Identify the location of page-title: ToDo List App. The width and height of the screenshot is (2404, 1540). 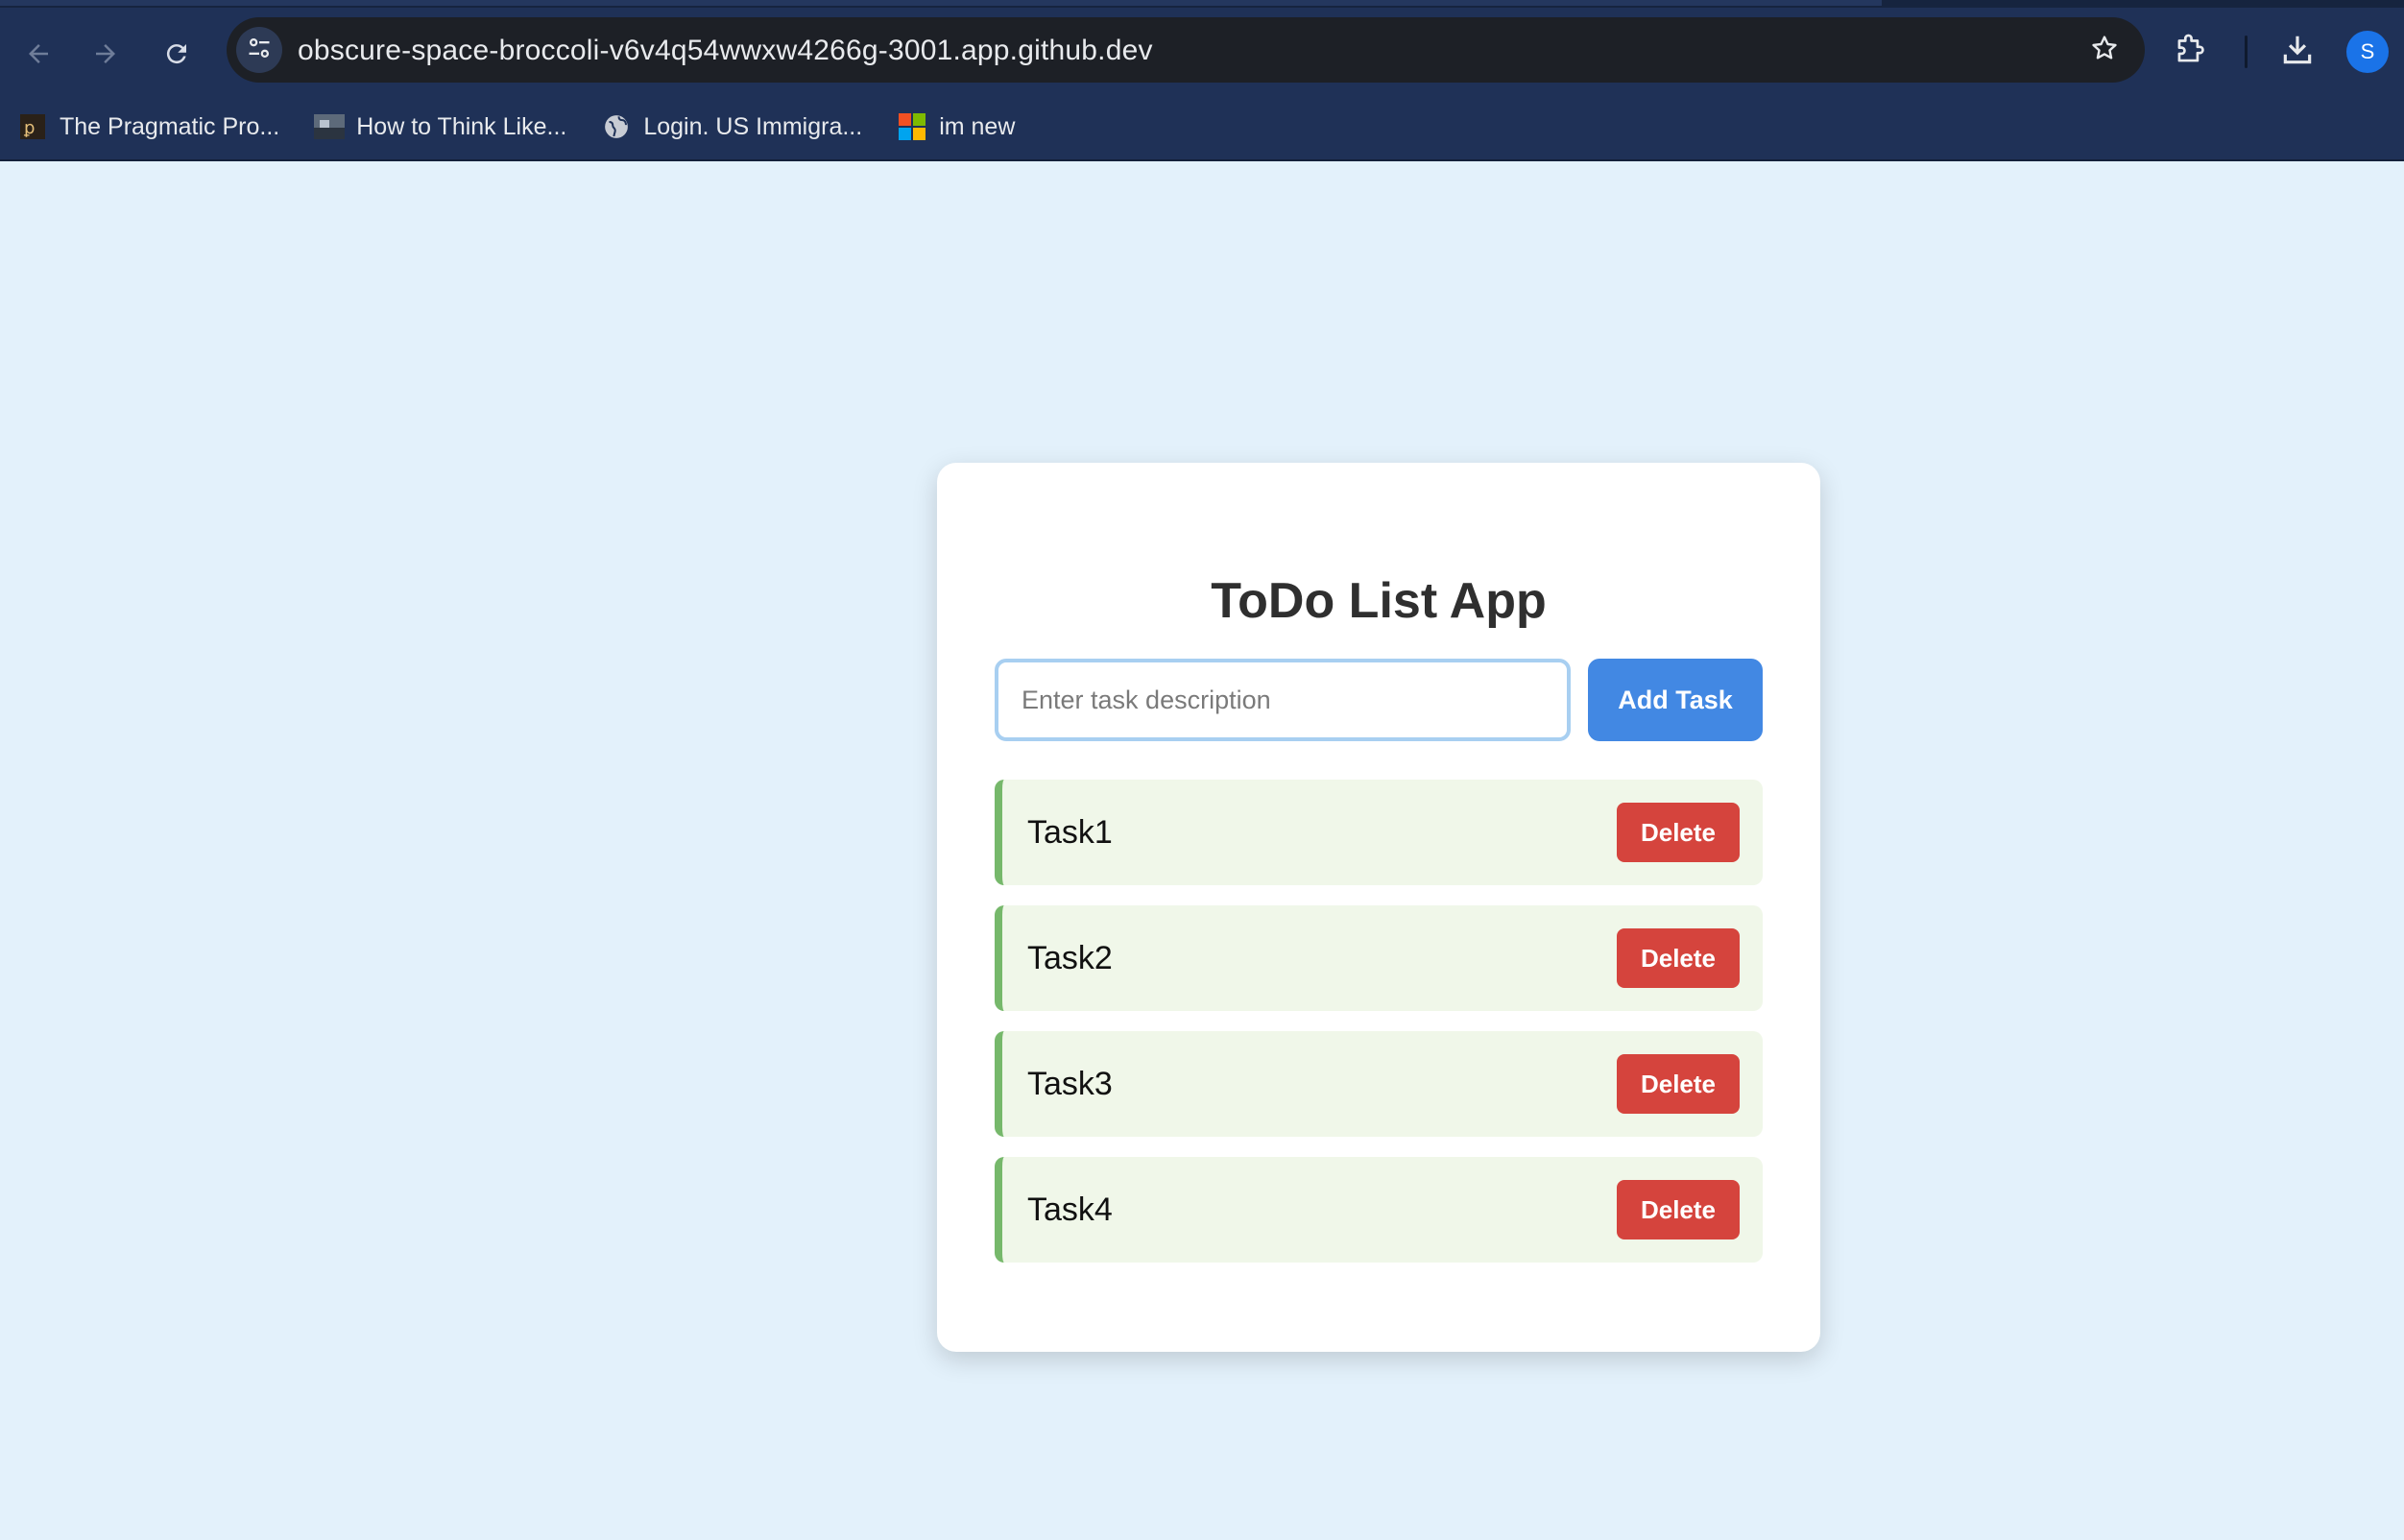
(1379, 601).